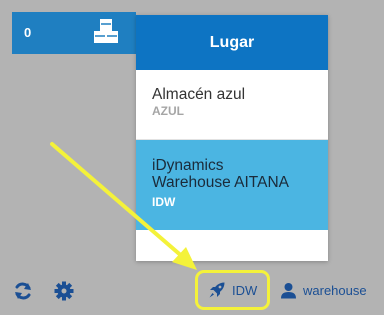 The image size is (384, 315). What do you see at coordinates (28, 32) in the screenshot?
I see `tile-count: 0` at bounding box center [28, 32].